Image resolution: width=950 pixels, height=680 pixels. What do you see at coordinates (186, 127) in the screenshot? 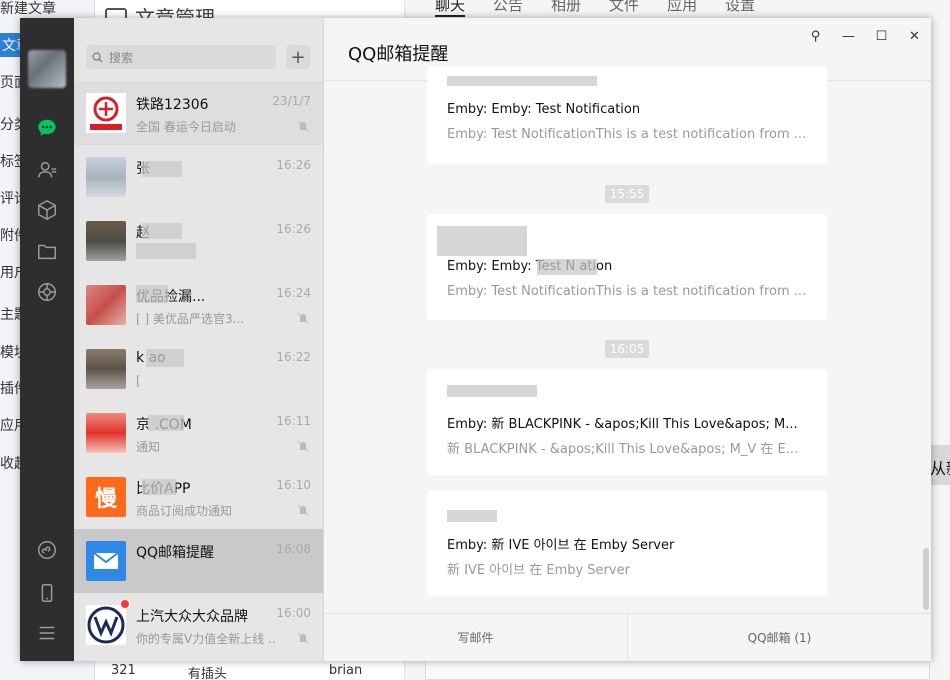
I see `conversation-preview: 全国 春运今日启动` at bounding box center [186, 127].